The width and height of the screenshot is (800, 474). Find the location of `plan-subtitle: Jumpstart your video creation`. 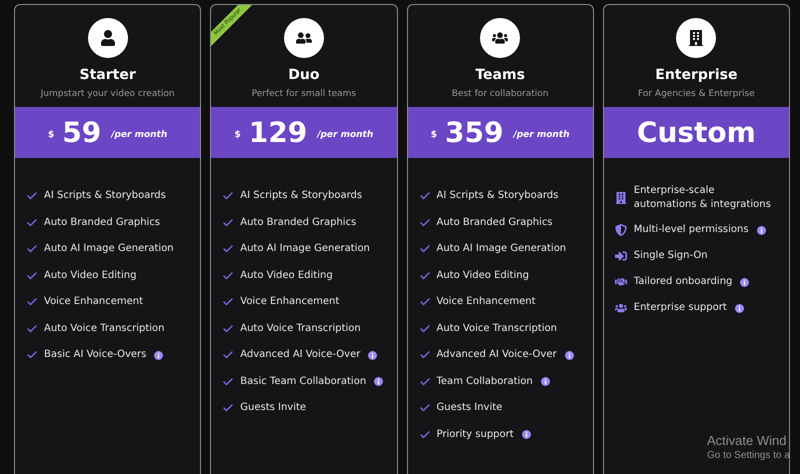

plan-subtitle: Jumpstart your video creation is located at coordinates (107, 94).